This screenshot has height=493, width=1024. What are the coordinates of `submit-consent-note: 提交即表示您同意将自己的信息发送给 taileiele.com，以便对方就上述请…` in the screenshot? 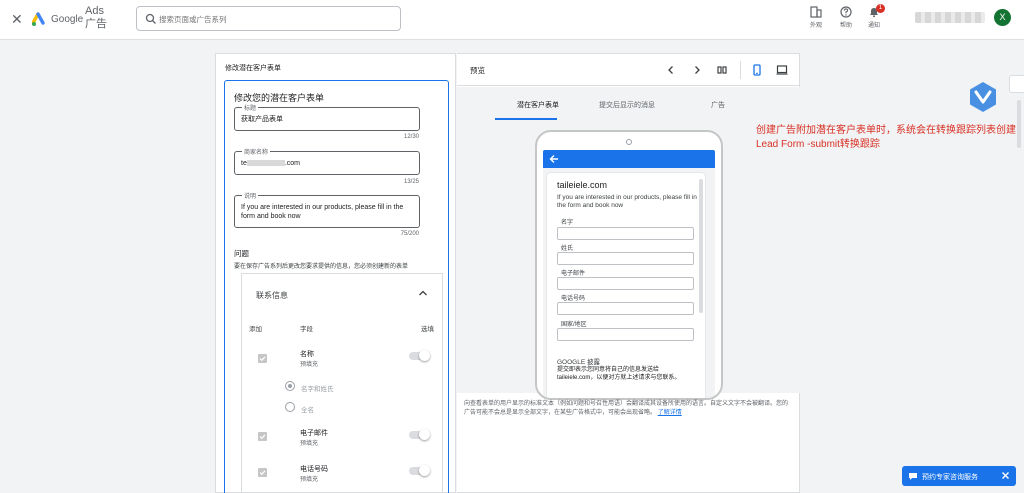 It's located at (619, 374).